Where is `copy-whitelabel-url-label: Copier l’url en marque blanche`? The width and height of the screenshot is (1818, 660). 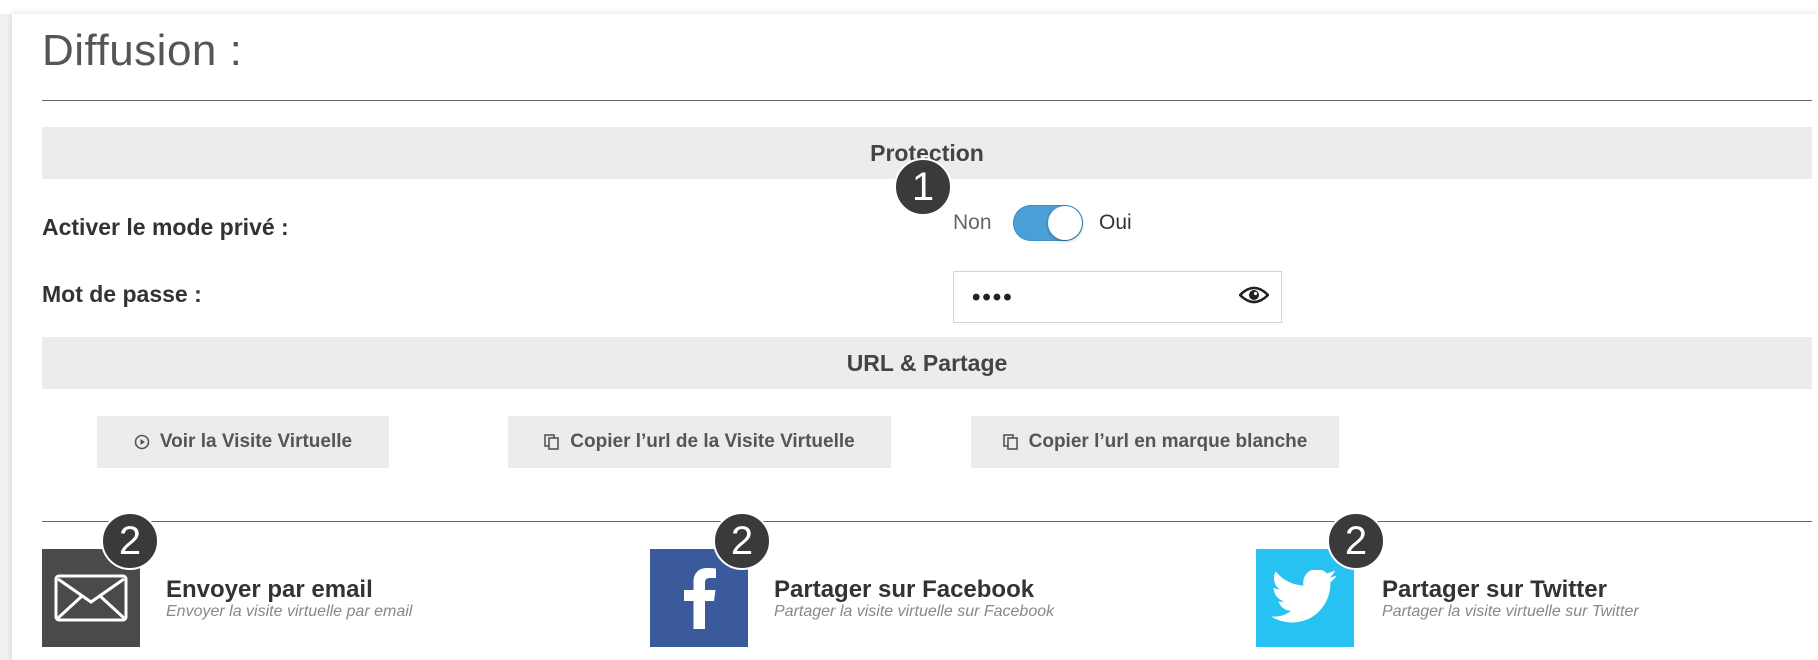
copy-whitelabel-url-label: Copier l’url en marque blanche is located at coordinates (1168, 441).